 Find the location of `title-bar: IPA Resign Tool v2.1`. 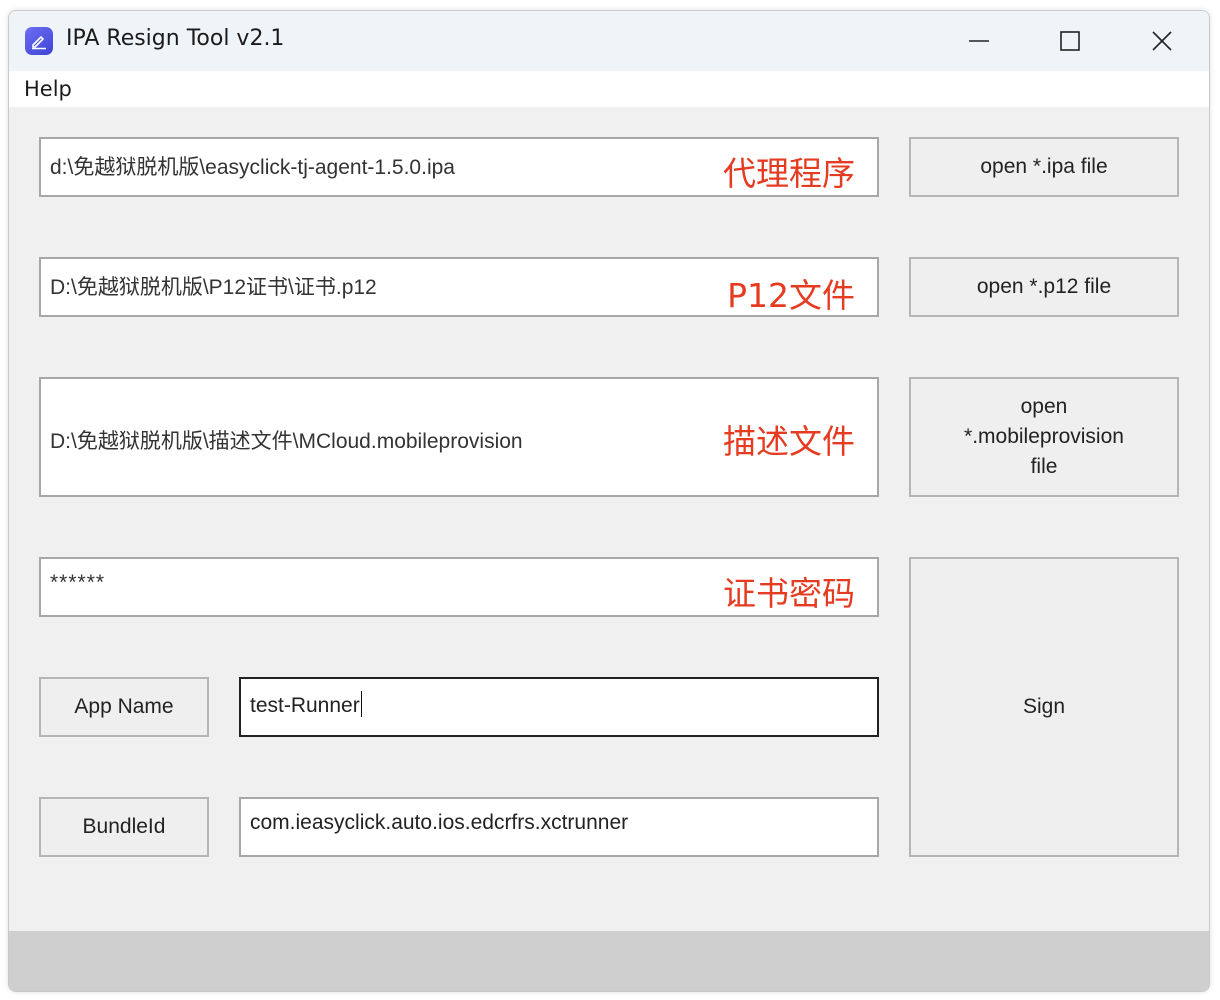

title-bar: IPA Resign Tool v2.1 is located at coordinates (609, 41).